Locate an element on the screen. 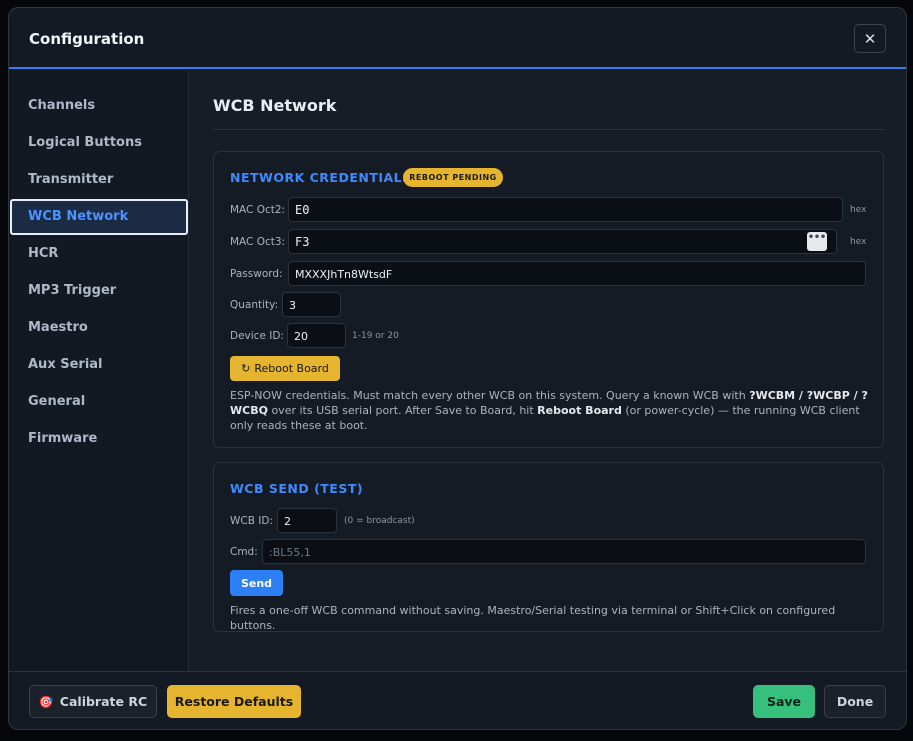 The width and height of the screenshot is (913, 741). restore-defaults-button: Restore Defaults is located at coordinates (234, 701).